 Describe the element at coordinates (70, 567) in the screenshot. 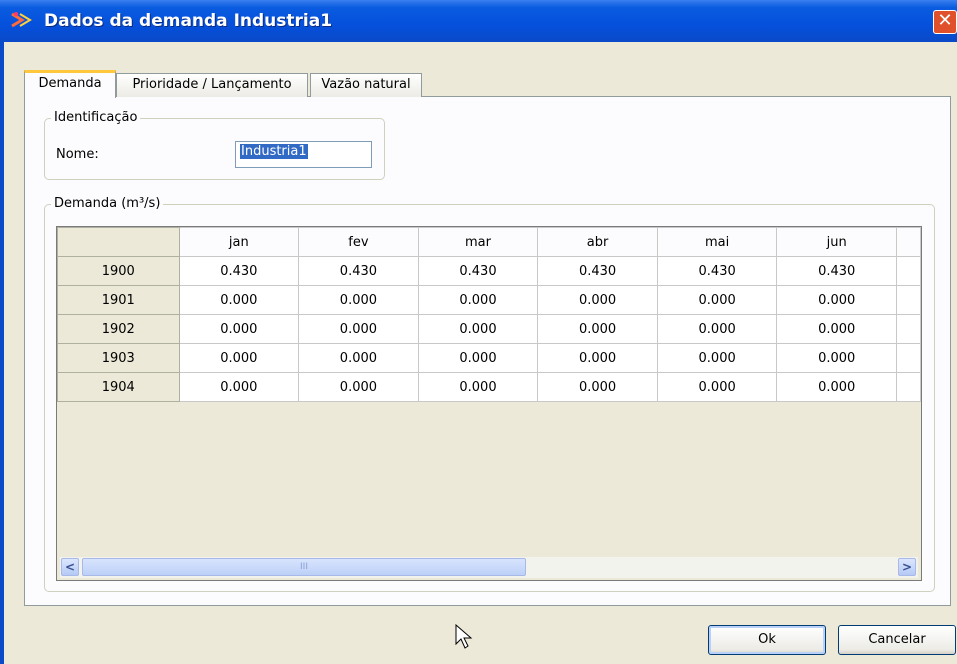

I see `scroll-left-button: <` at that location.